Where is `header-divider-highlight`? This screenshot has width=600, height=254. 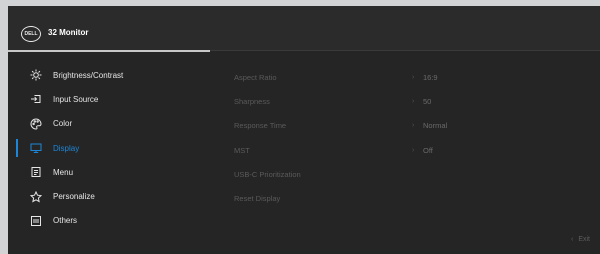
header-divider-highlight is located at coordinates (109, 51).